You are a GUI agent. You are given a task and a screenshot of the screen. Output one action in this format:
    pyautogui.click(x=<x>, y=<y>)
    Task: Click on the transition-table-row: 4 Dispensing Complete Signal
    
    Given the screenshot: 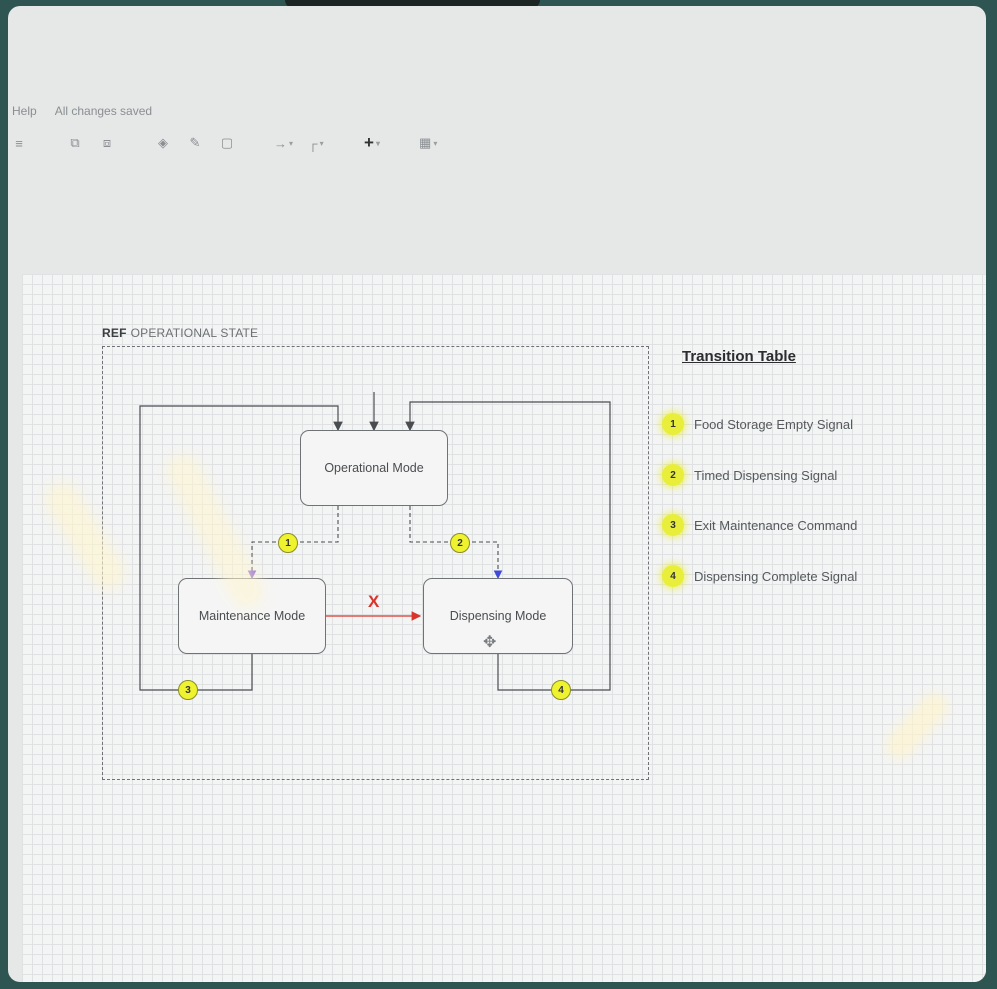 What is the action you would take?
    pyautogui.click(x=759, y=576)
    